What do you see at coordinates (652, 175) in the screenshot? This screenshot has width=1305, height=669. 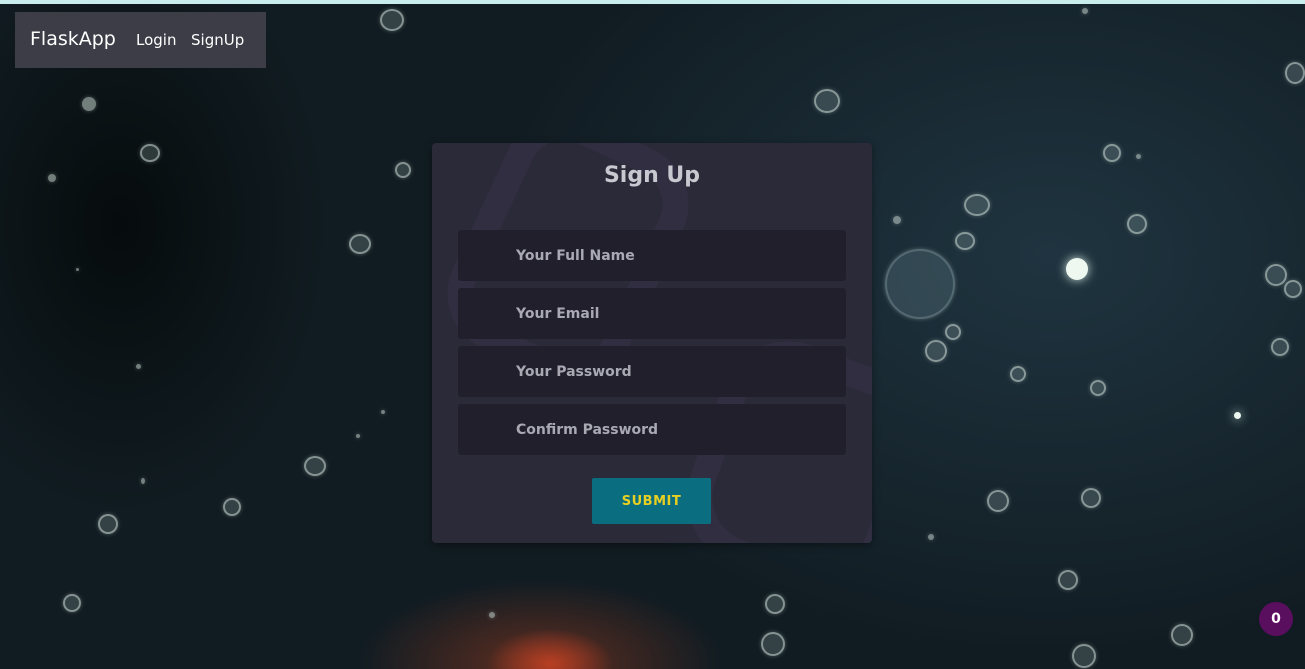 I see `form-title: Sign Up` at bounding box center [652, 175].